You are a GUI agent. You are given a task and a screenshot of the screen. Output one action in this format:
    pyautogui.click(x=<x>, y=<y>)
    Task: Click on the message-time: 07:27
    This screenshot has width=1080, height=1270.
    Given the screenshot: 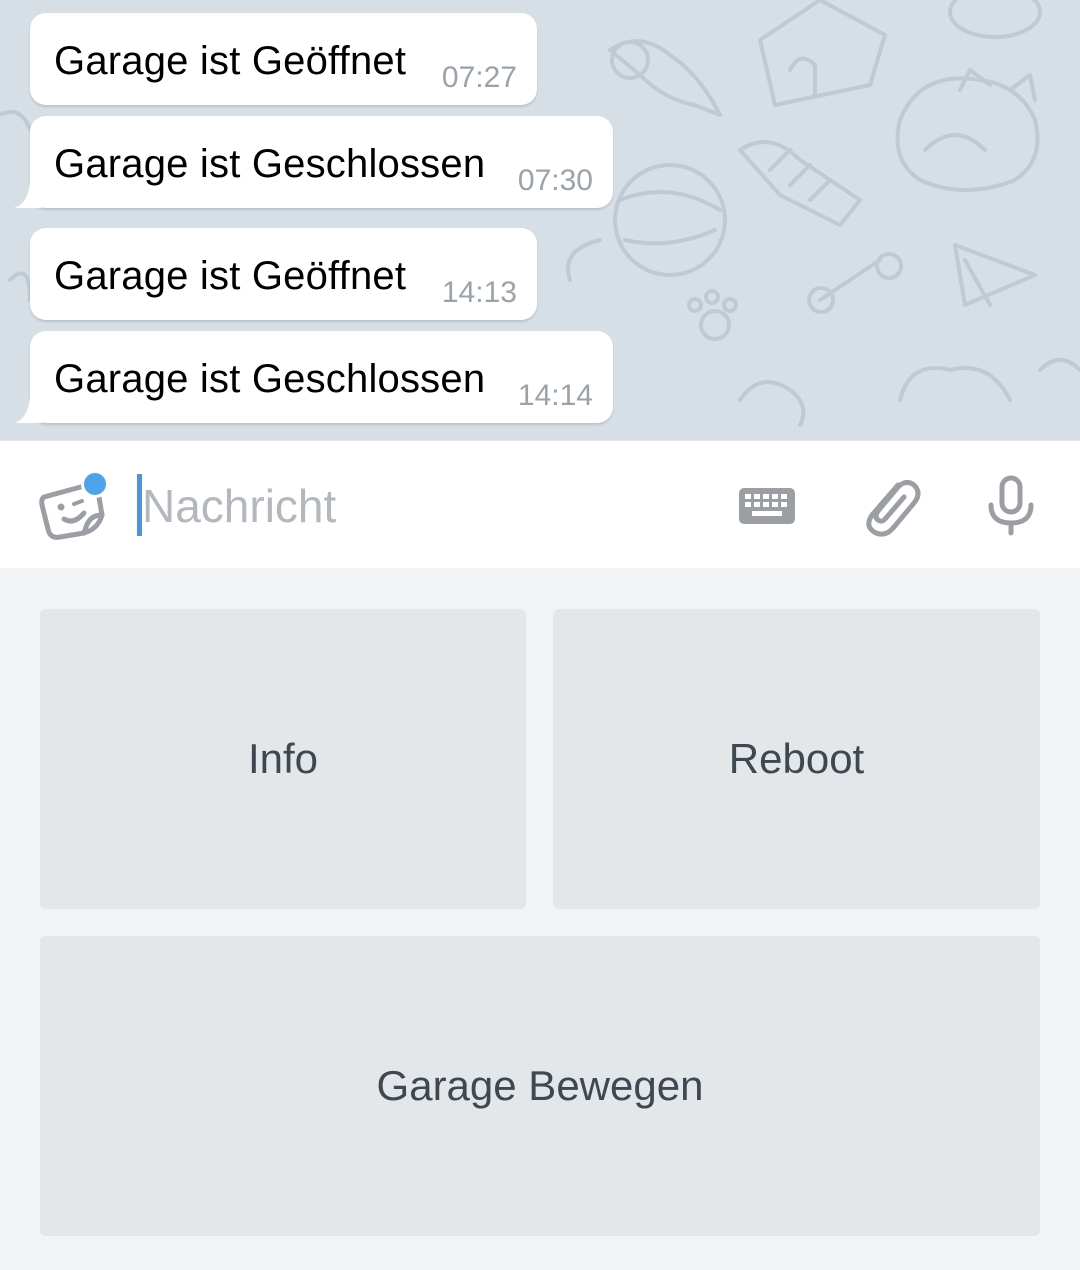 What is the action you would take?
    pyautogui.click(x=479, y=77)
    